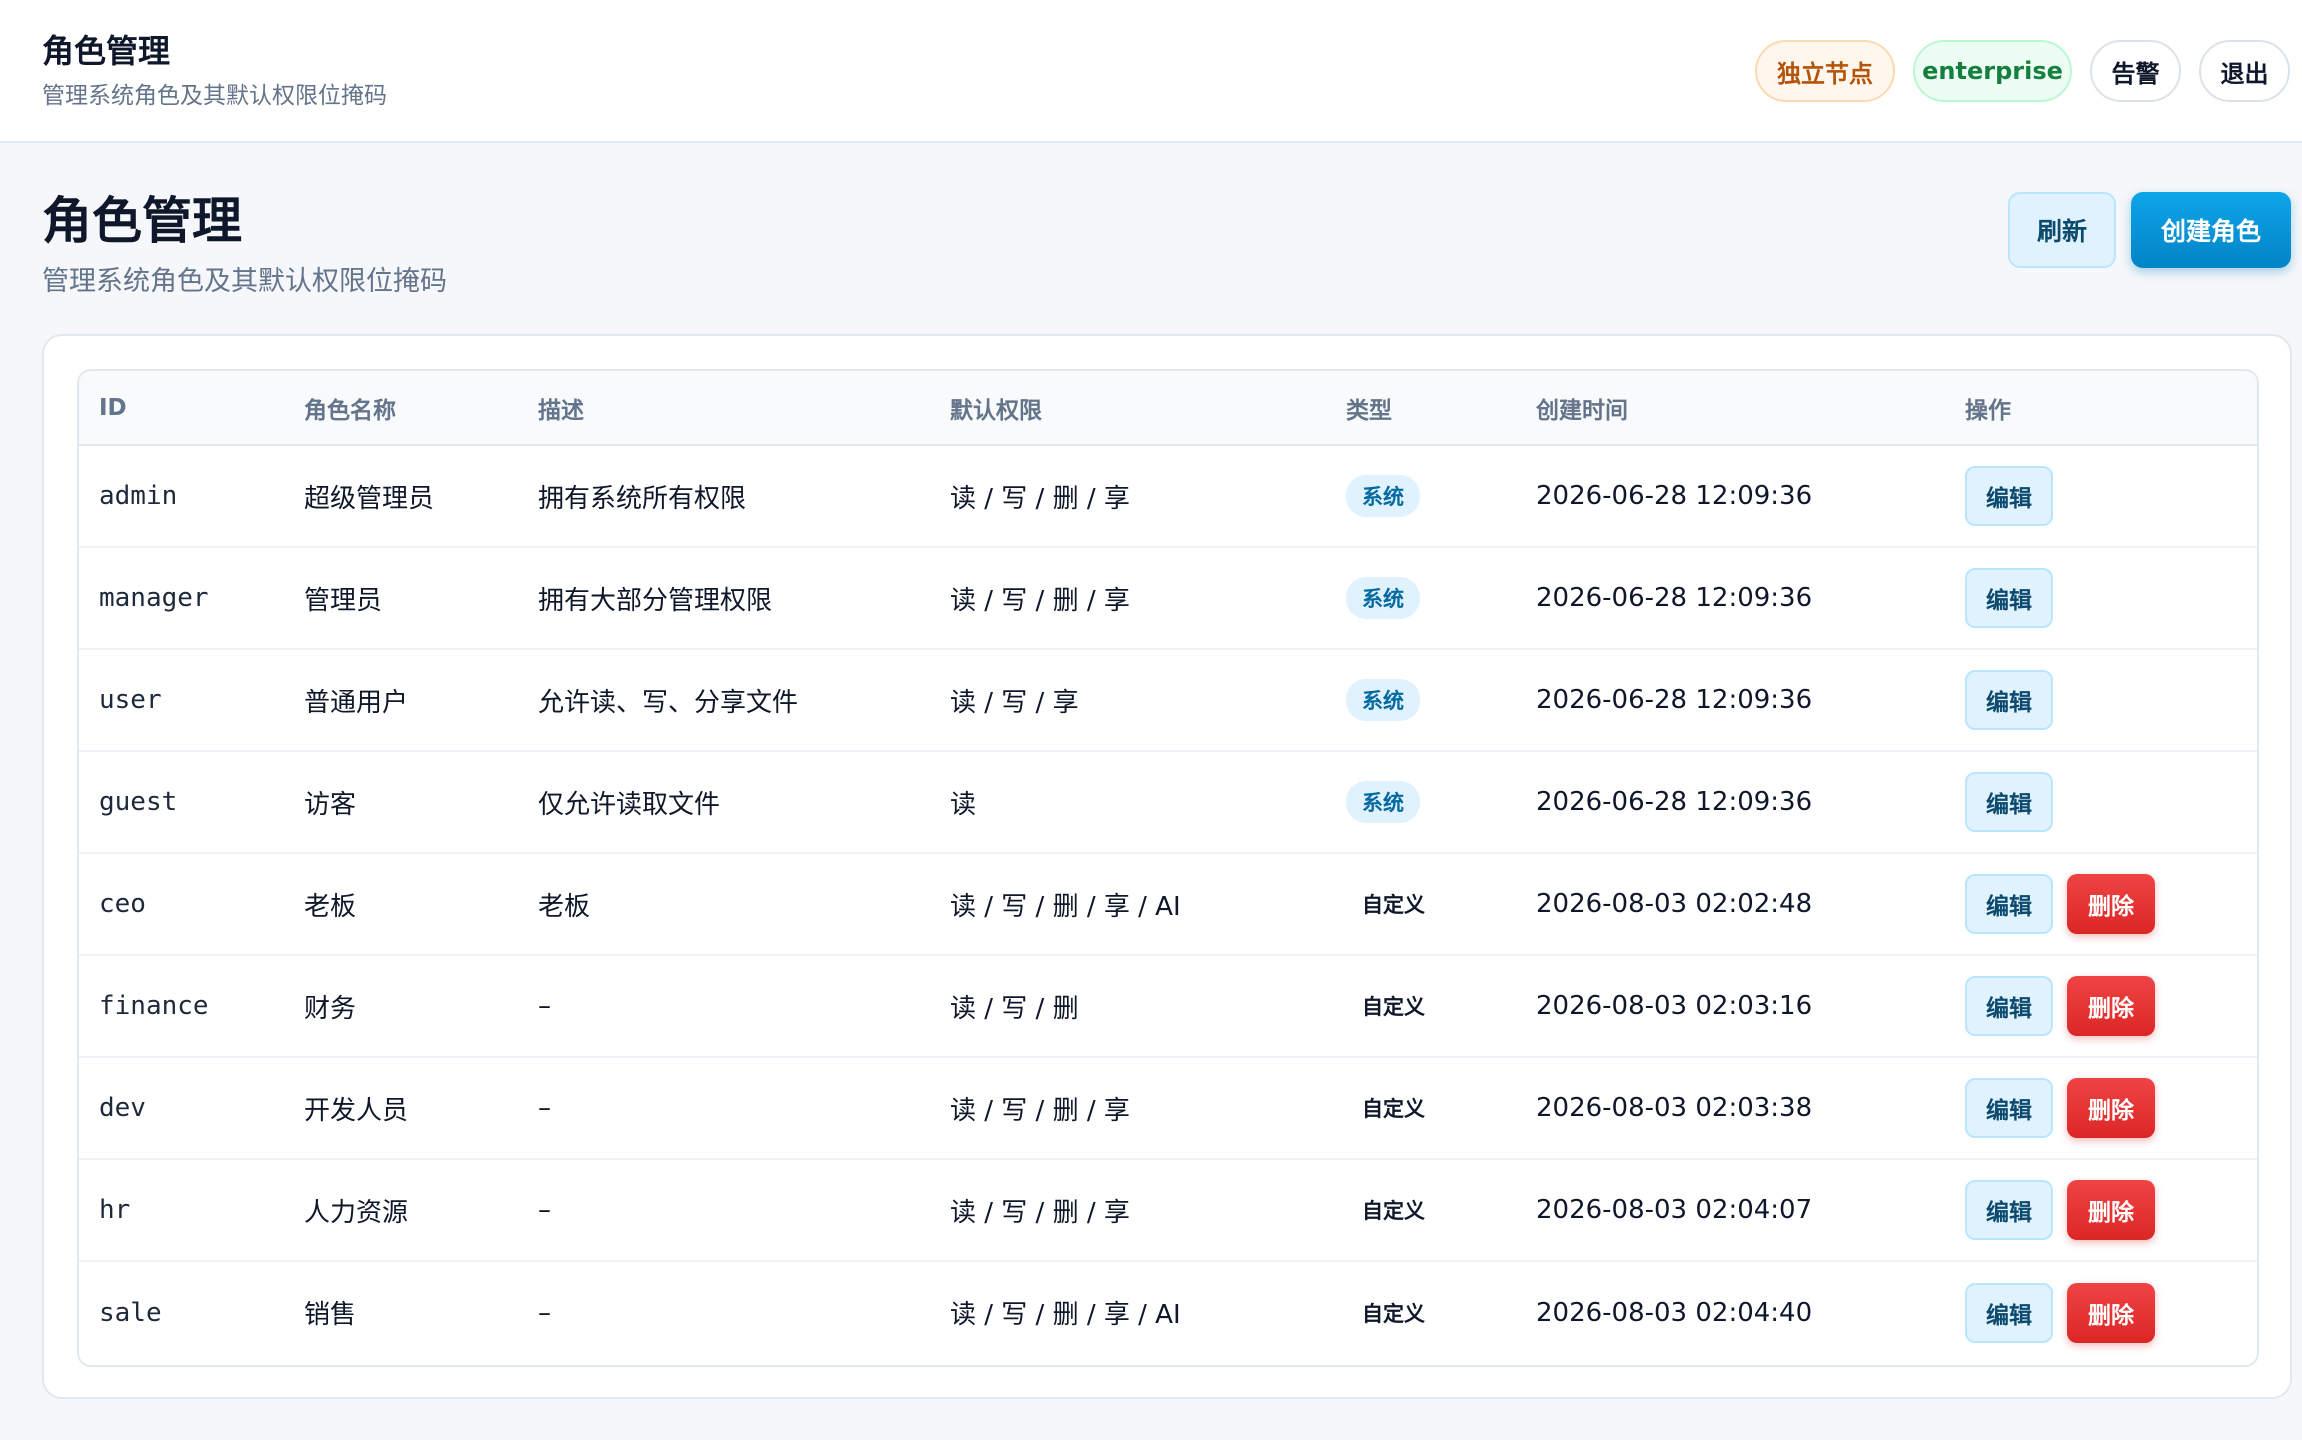 This screenshot has width=2302, height=1440. What do you see at coordinates (1992, 71) in the screenshot?
I see `edition-badge: enterprise` at bounding box center [1992, 71].